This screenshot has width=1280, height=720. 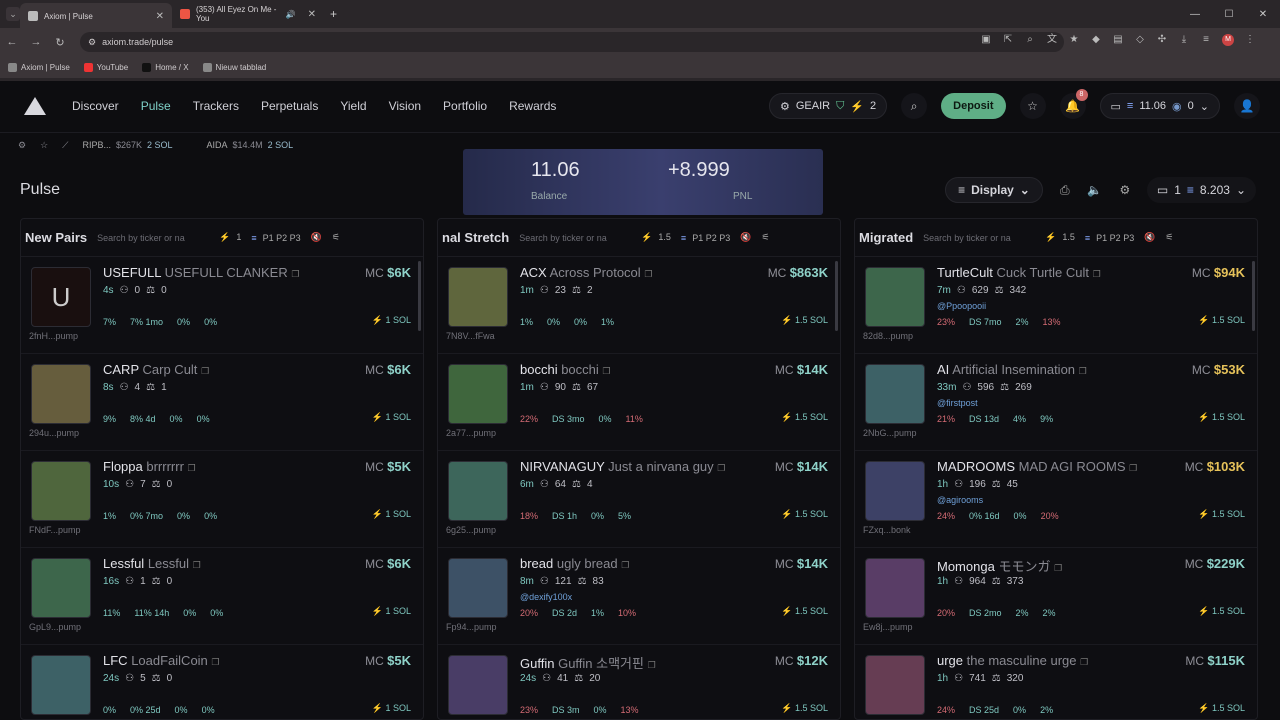 What do you see at coordinates (161, 660) in the screenshot?
I see `token-name: LFC LoadFailCoin ❐` at bounding box center [161, 660].